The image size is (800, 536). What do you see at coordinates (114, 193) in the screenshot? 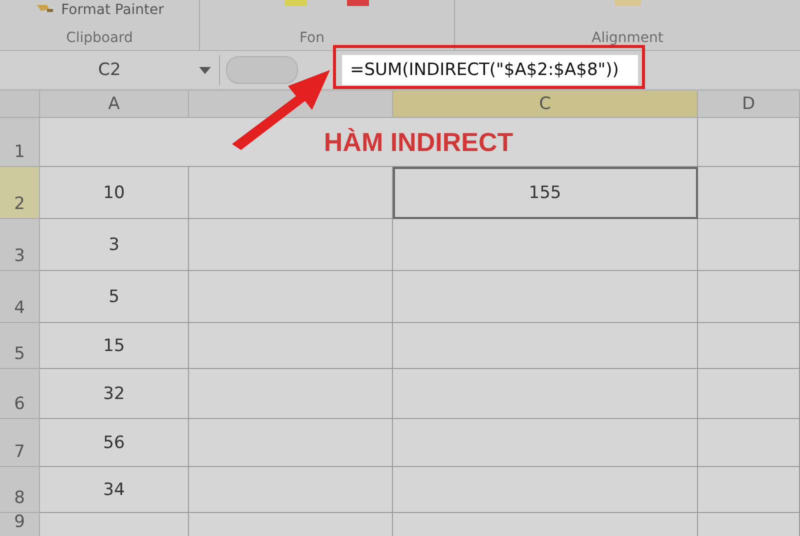
I see `table-cell: 10` at bounding box center [114, 193].